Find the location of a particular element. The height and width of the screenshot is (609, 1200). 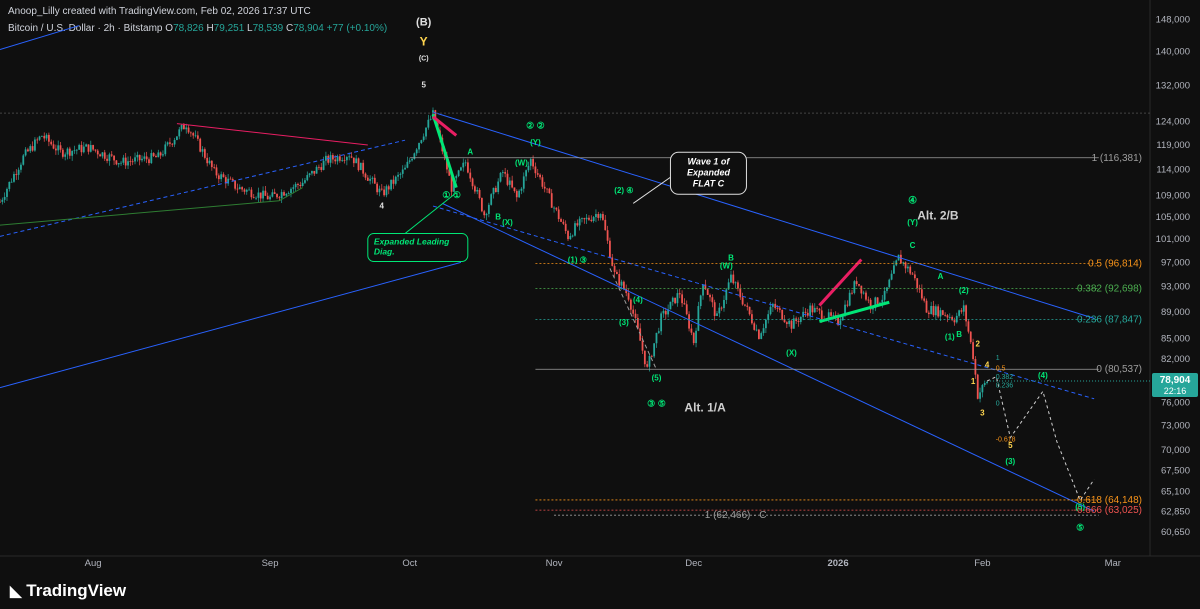

x-tick-label: Oct is located at coordinates (409, 563).